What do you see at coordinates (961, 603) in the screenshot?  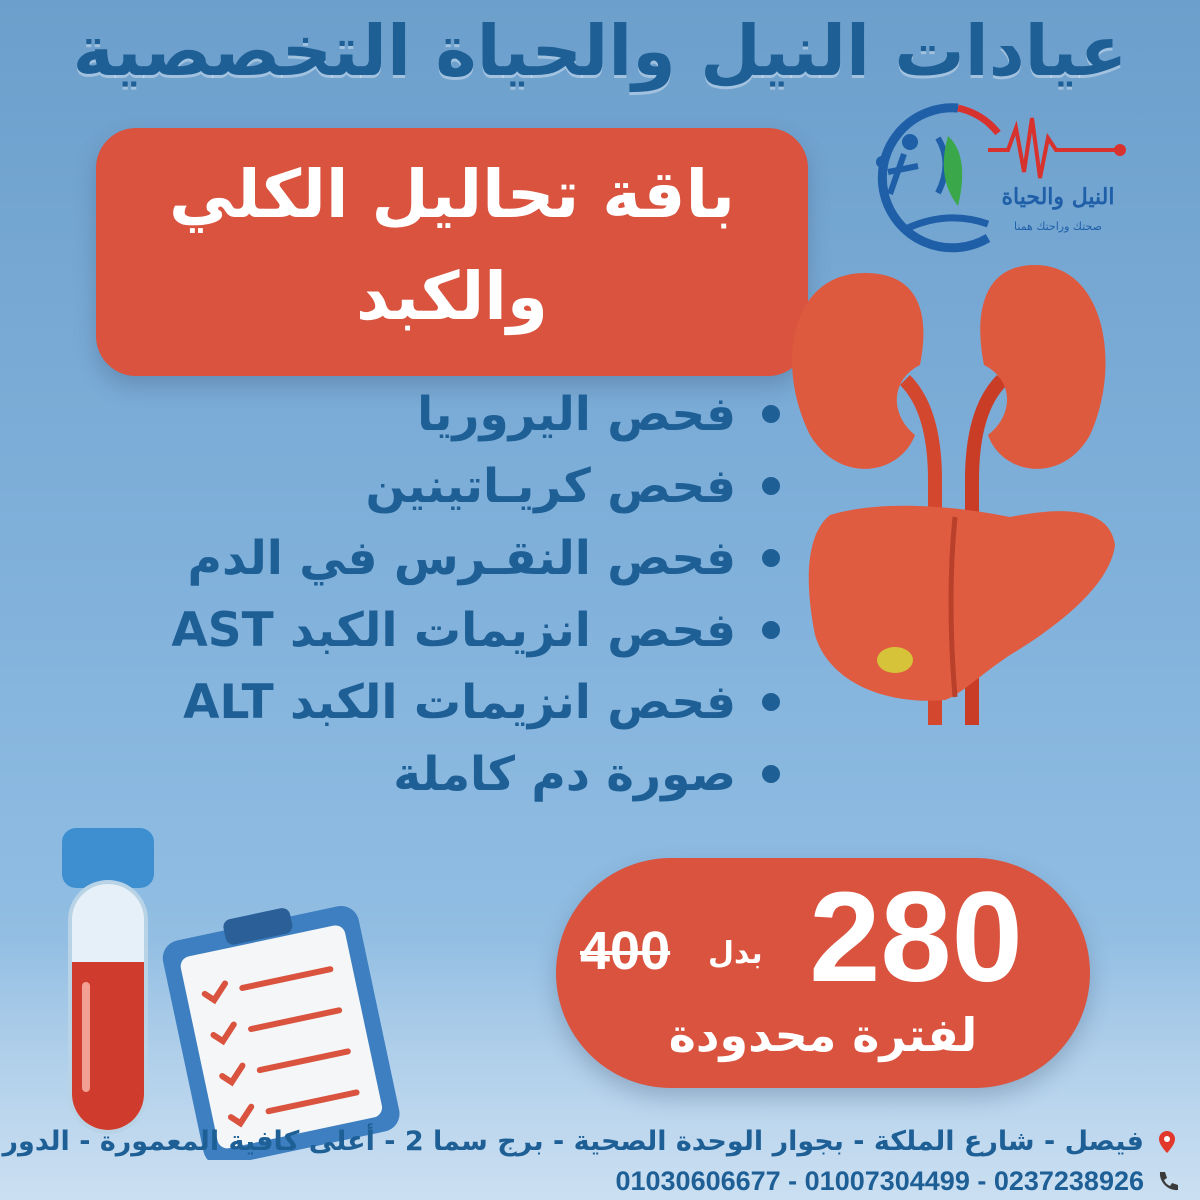 I see `liver-icon` at bounding box center [961, 603].